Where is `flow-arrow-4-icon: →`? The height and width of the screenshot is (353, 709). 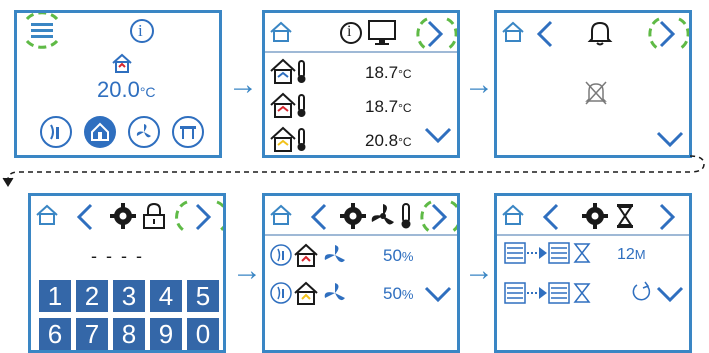 flow-arrow-4-icon: → is located at coordinates (479, 270).